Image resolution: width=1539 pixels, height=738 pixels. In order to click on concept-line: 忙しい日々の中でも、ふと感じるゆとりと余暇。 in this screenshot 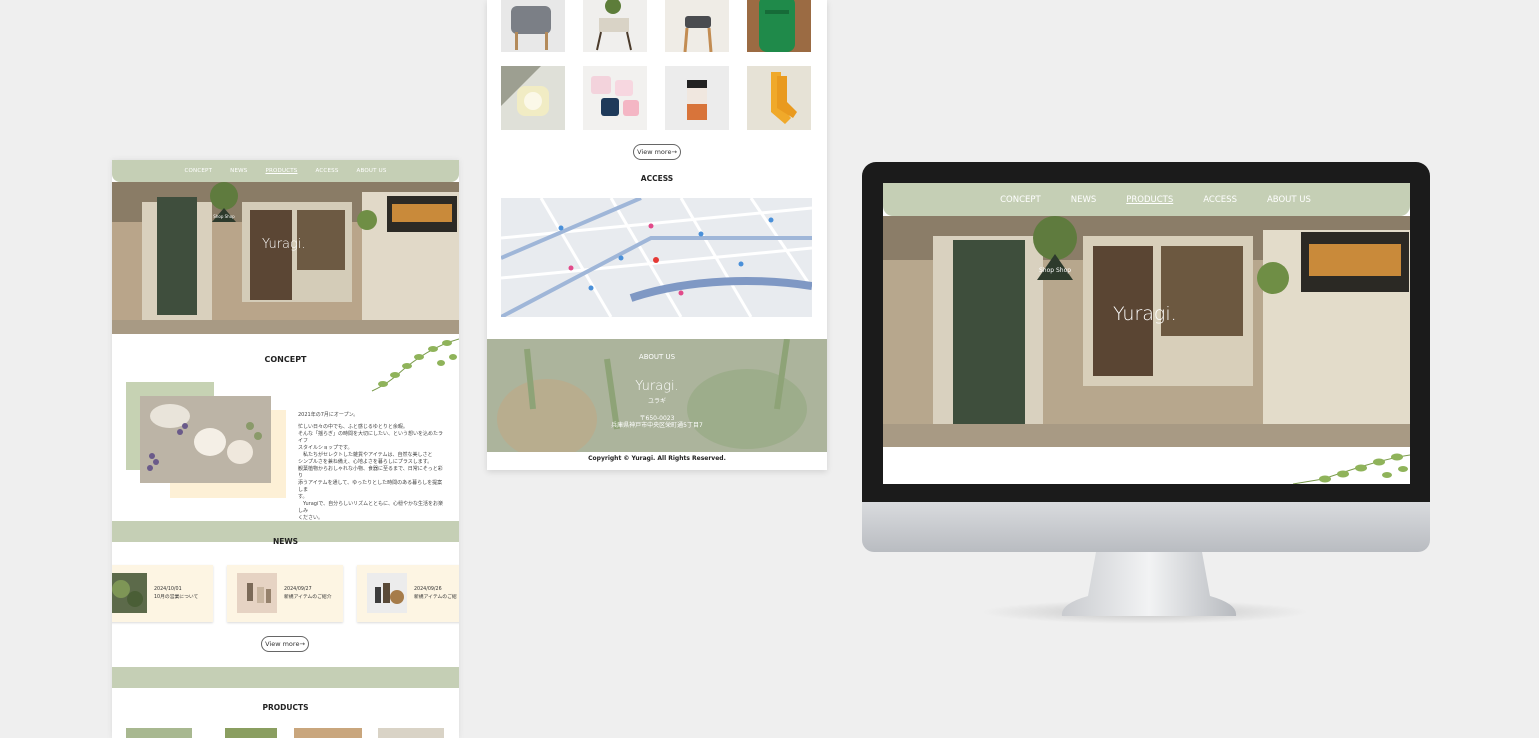, I will do `click(353, 427)`.